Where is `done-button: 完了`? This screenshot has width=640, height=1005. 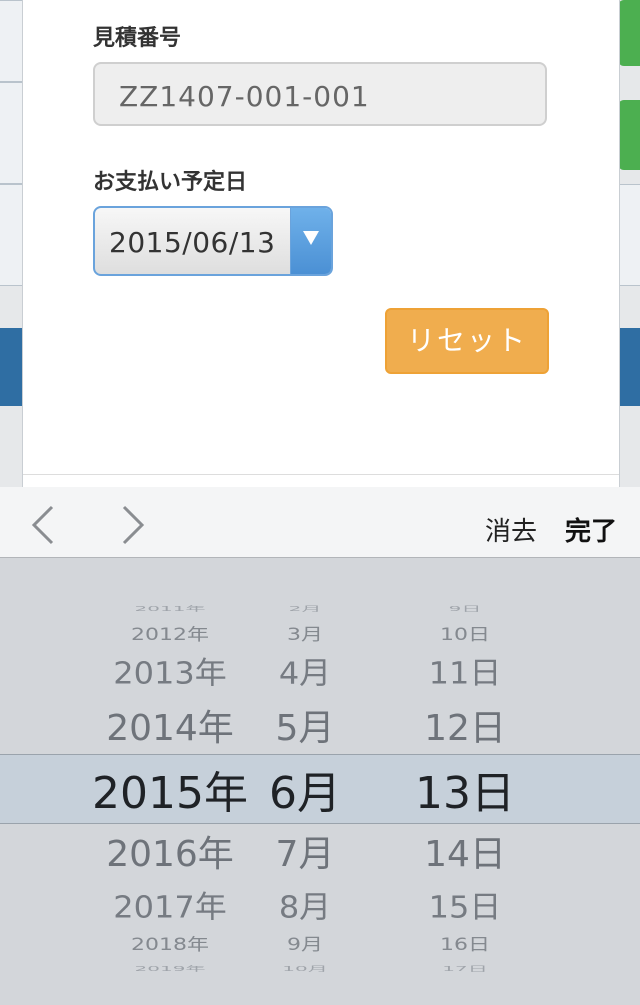 done-button: 完了 is located at coordinates (591, 529).